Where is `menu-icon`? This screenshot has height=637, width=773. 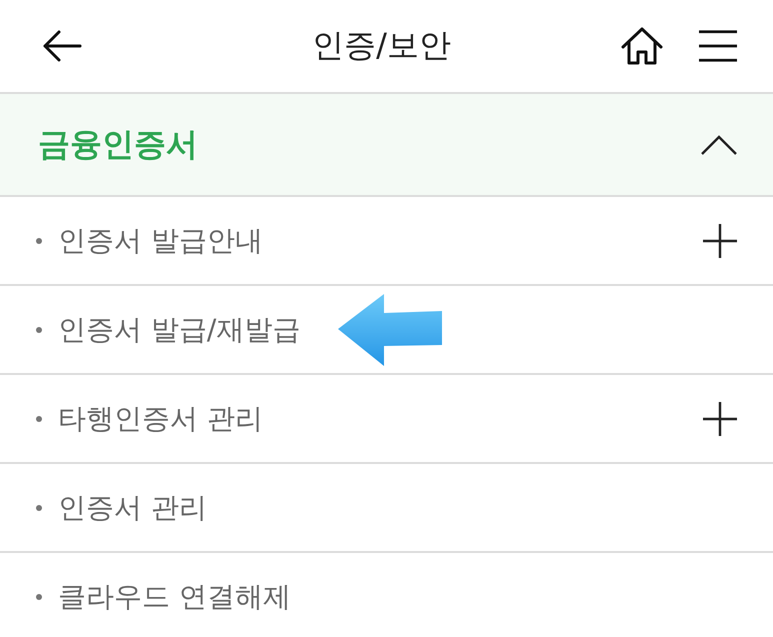
menu-icon is located at coordinates (718, 46).